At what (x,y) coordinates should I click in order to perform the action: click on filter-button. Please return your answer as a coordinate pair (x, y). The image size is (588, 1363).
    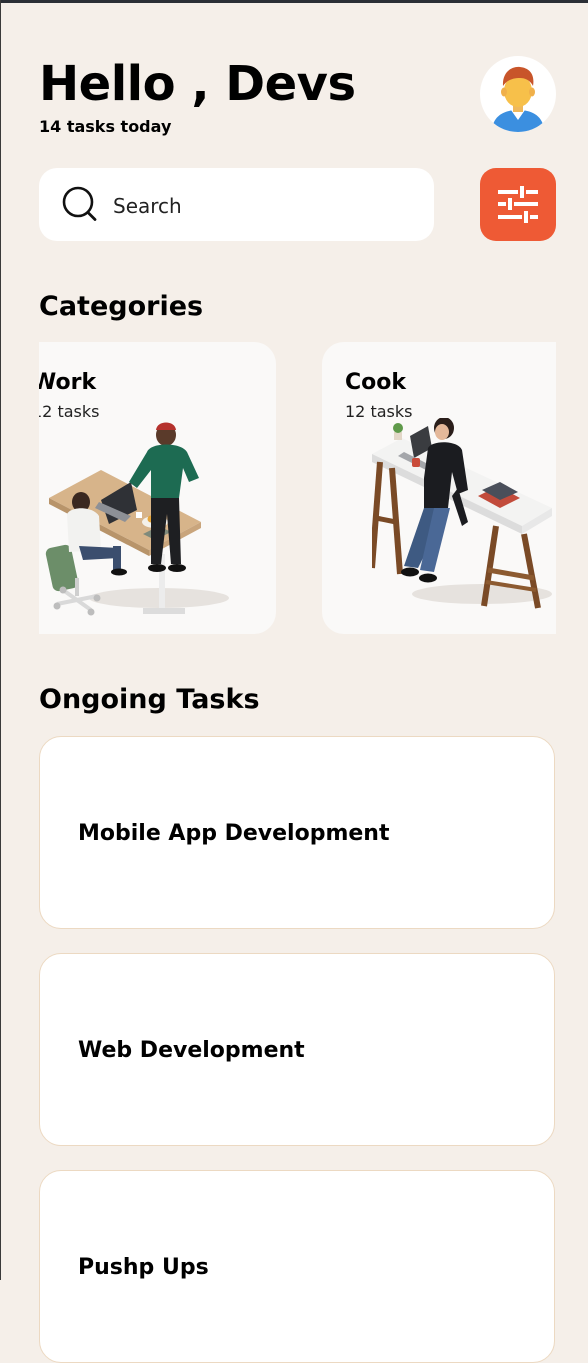
    Looking at the image, I should click on (518, 204).